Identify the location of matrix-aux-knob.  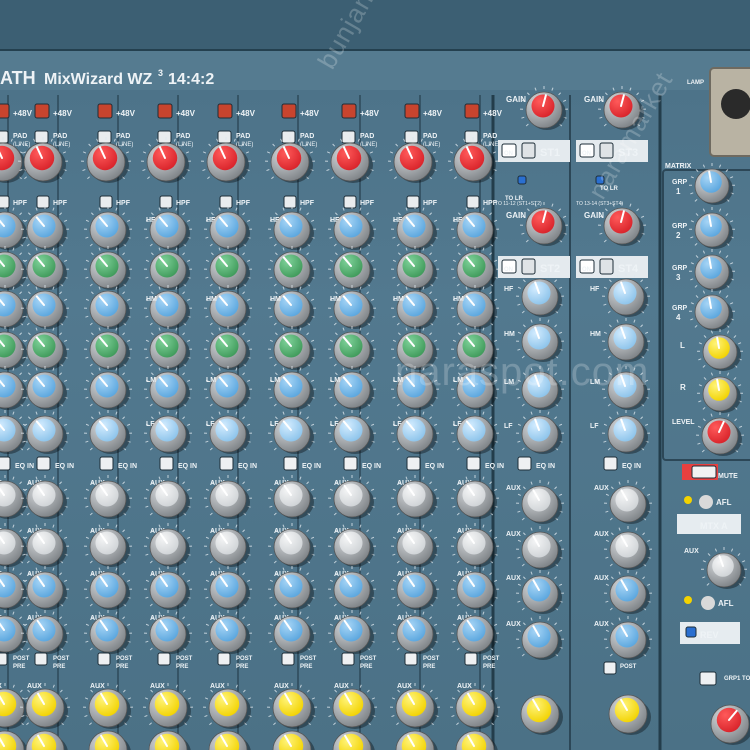
(725, 570).